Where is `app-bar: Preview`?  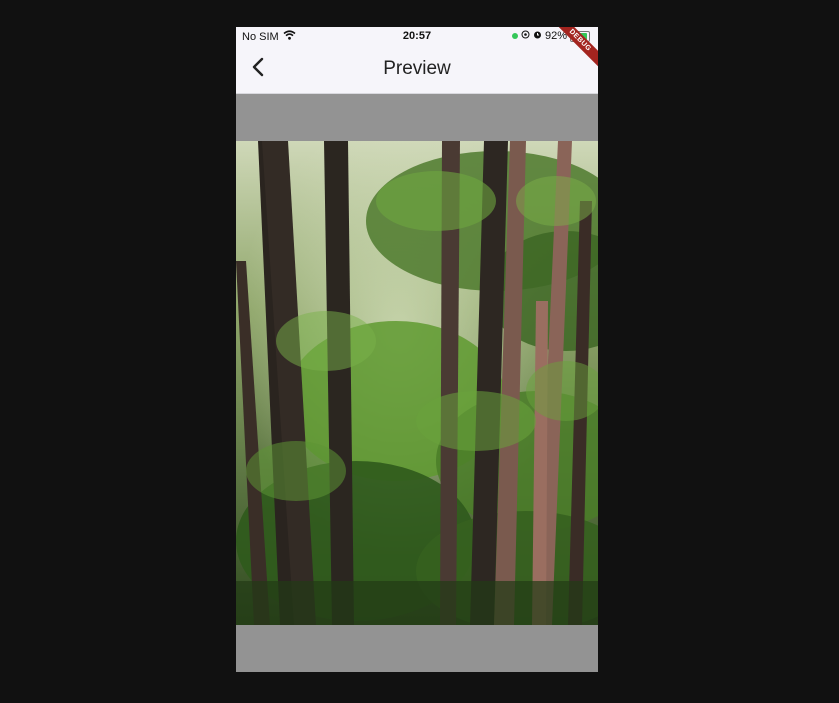
app-bar: Preview is located at coordinates (417, 70).